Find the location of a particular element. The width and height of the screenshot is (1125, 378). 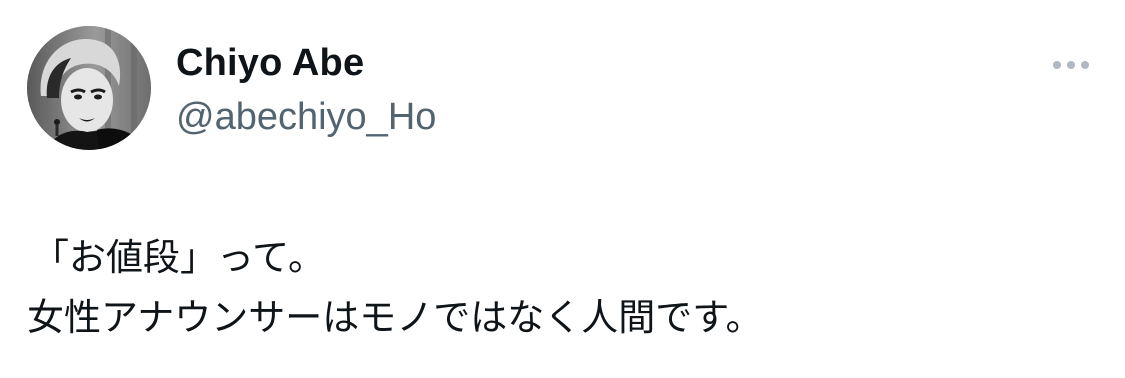

more-options-button is located at coordinates (1071, 65).